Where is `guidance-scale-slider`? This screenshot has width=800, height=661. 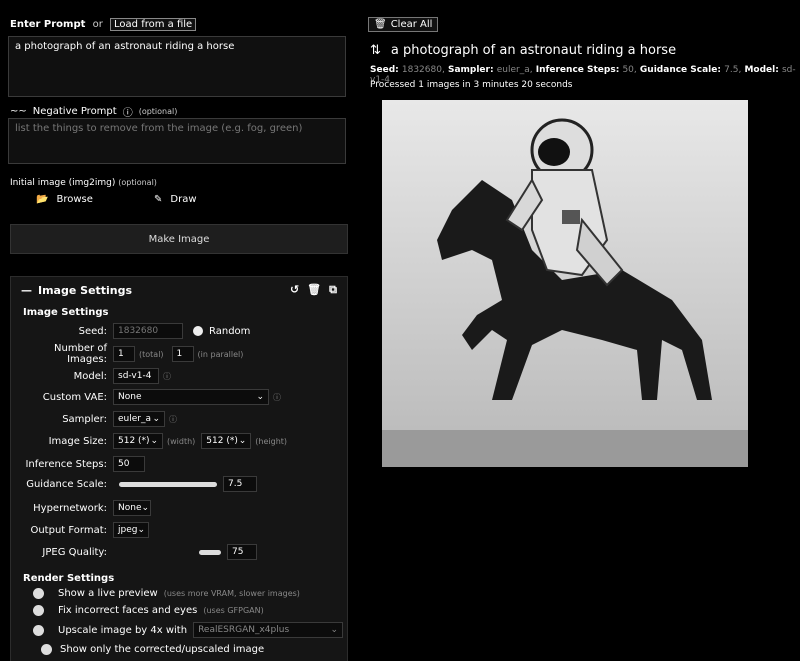
guidance-scale-slider is located at coordinates (168, 484).